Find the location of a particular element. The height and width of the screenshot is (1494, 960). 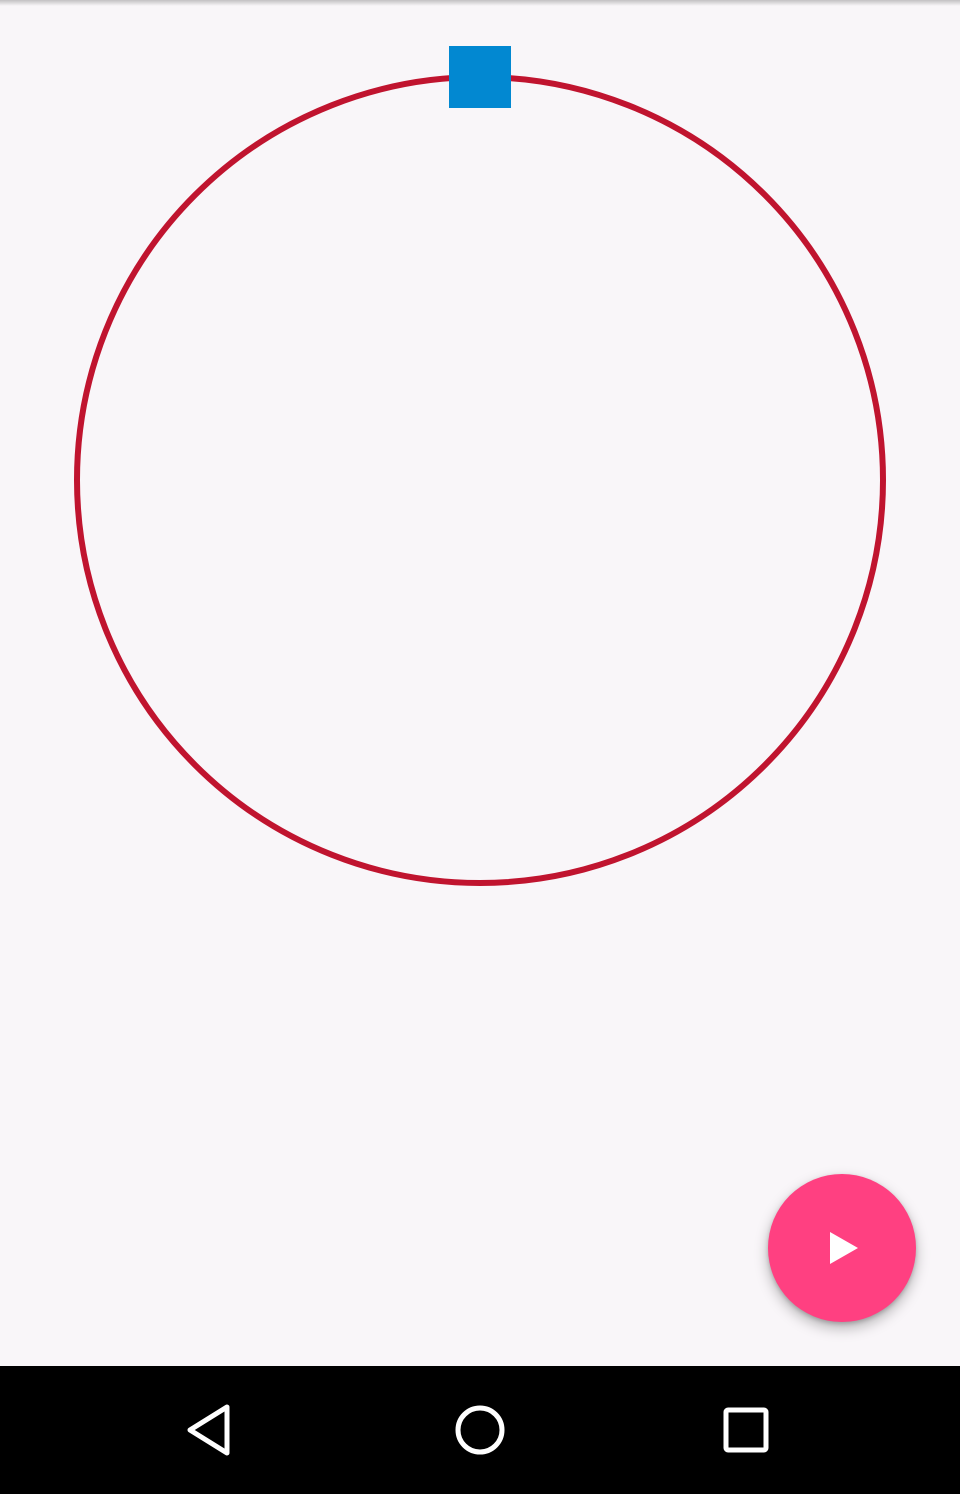

play-icon is located at coordinates (844, 1248).